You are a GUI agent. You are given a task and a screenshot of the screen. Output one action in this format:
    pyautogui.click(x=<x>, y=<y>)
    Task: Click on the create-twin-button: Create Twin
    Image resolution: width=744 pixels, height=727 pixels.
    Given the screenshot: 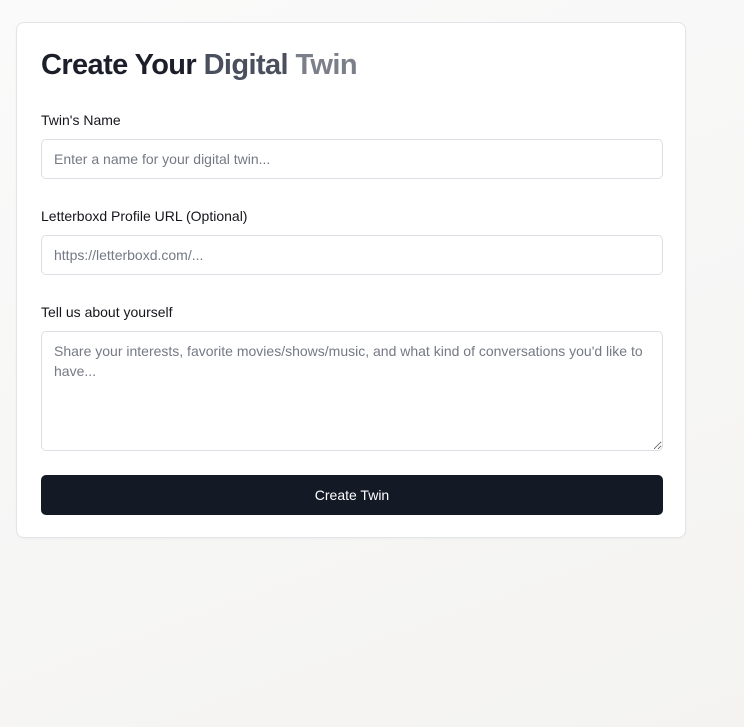 What is the action you would take?
    pyautogui.click(x=352, y=495)
    